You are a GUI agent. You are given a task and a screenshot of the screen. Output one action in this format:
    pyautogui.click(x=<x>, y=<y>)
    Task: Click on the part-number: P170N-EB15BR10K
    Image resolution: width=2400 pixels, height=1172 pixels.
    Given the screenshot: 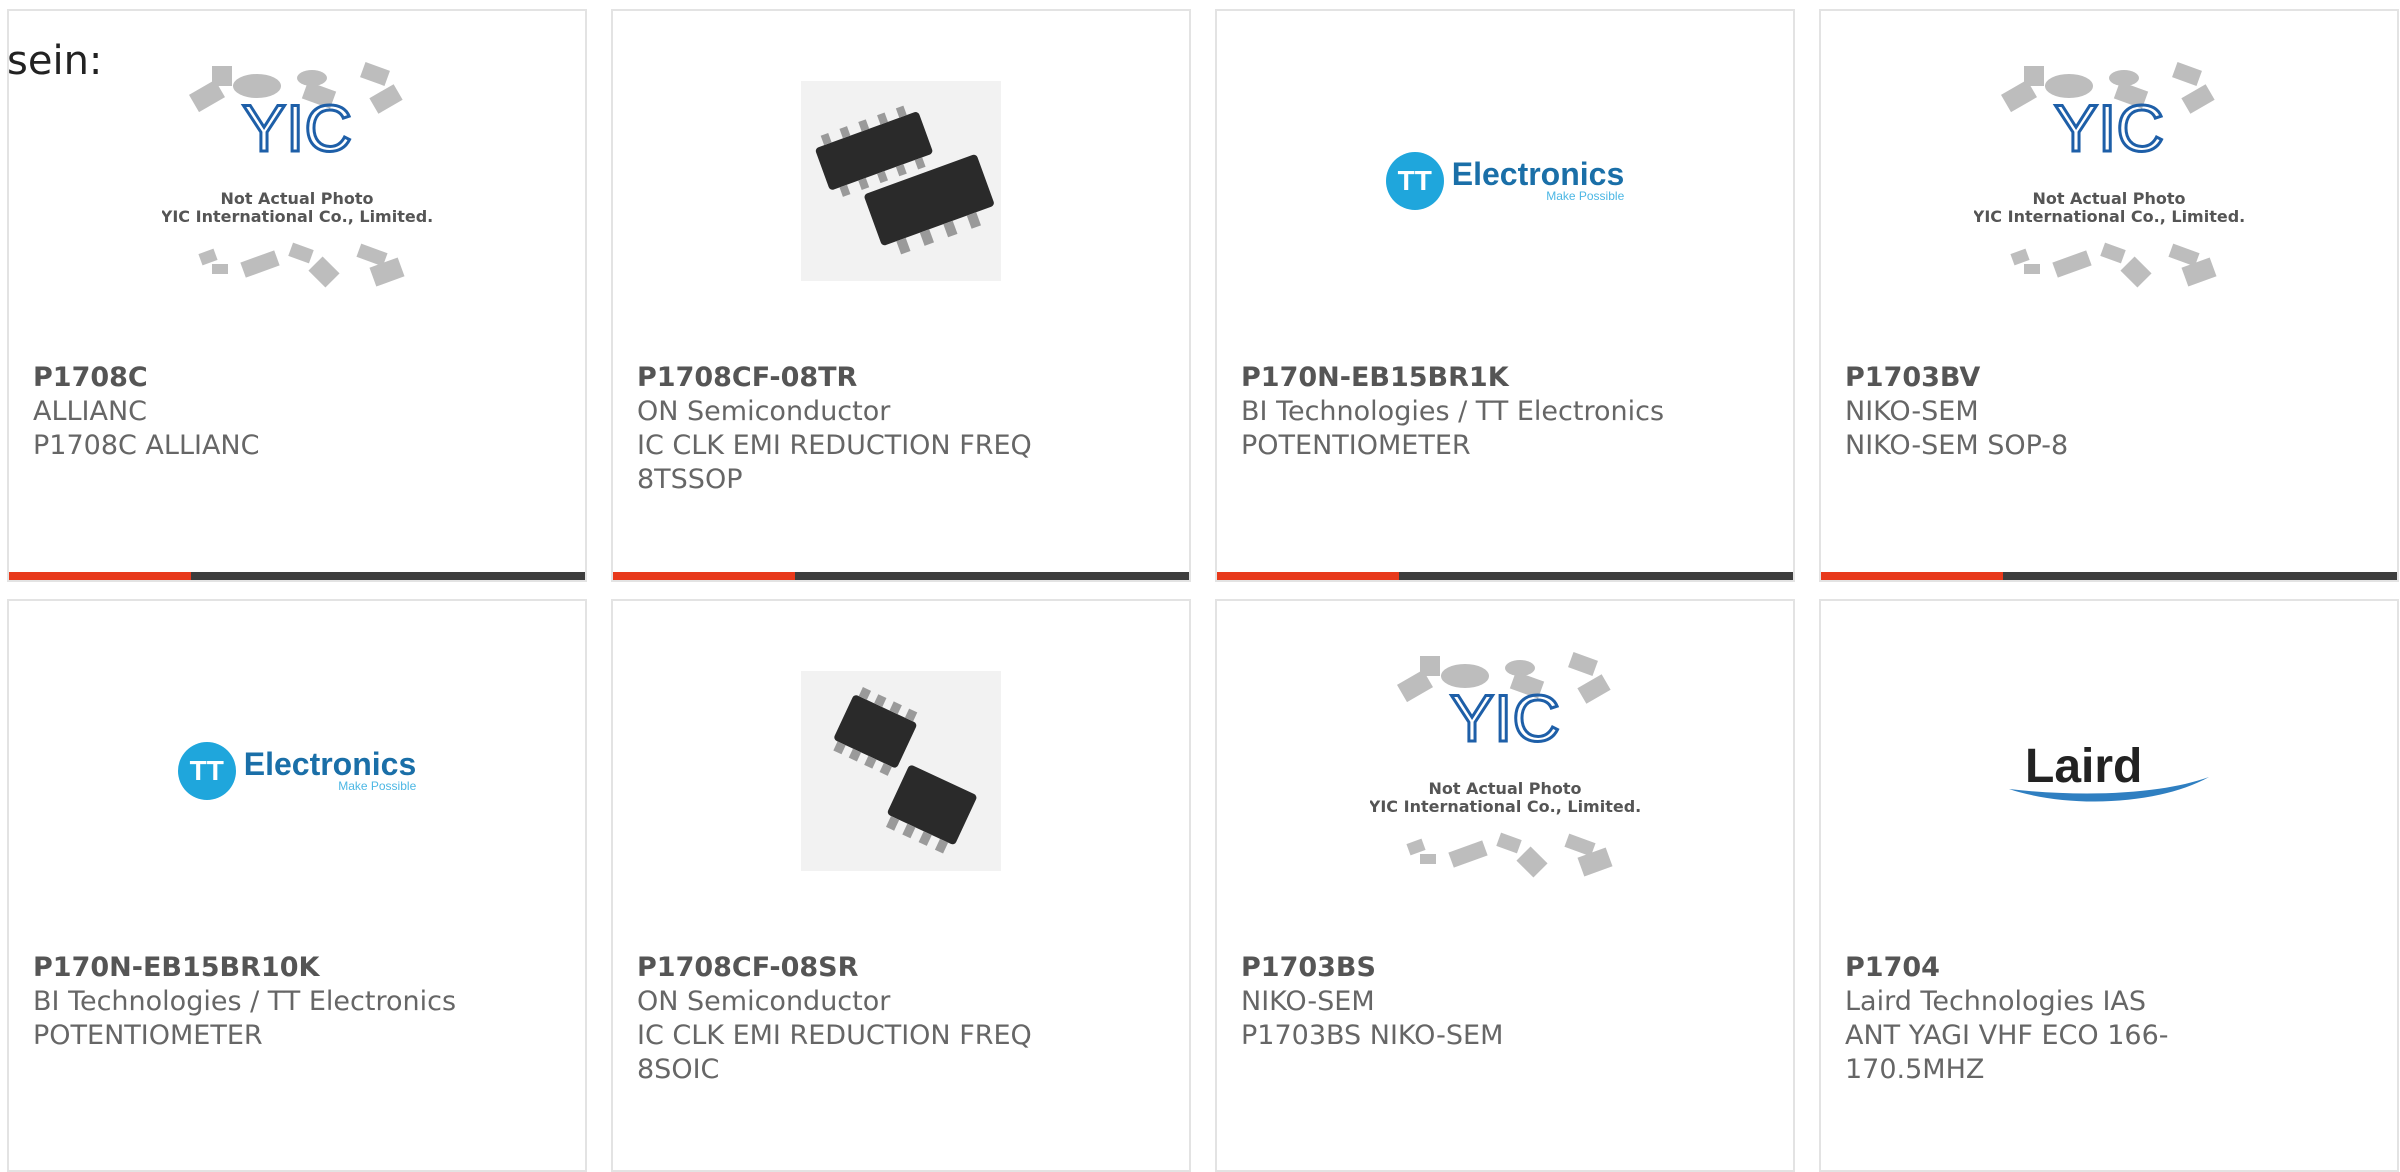 What is the action you would take?
    pyautogui.click(x=289, y=968)
    